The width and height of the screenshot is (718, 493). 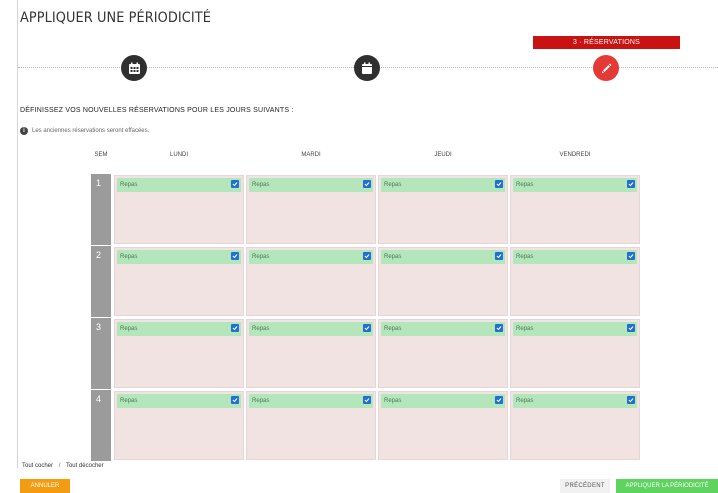 What do you see at coordinates (179, 353) in the screenshot?
I see `cell-week3-lundi: Repas` at bounding box center [179, 353].